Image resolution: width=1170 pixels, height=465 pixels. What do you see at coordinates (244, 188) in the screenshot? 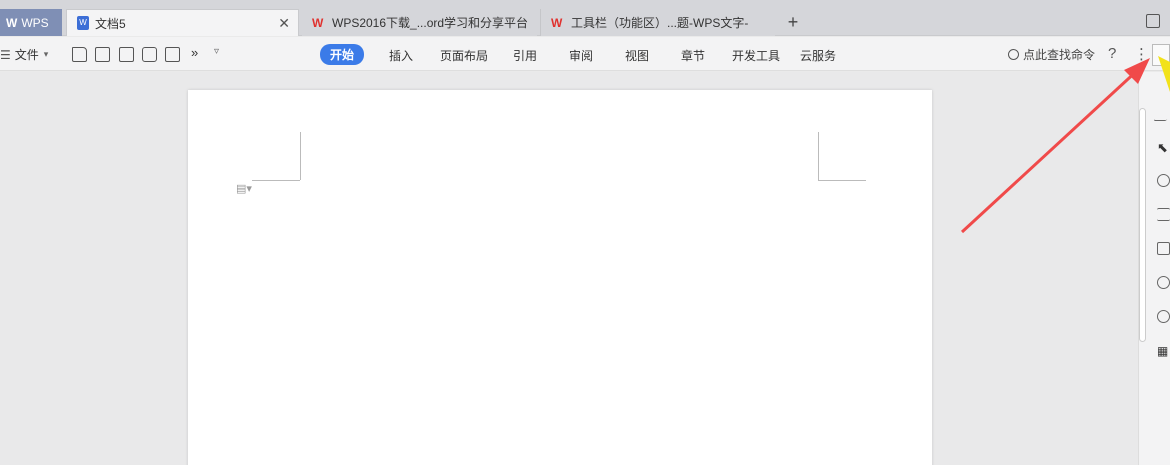
I see `paragraph-options-icon: ▤▾` at bounding box center [244, 188].